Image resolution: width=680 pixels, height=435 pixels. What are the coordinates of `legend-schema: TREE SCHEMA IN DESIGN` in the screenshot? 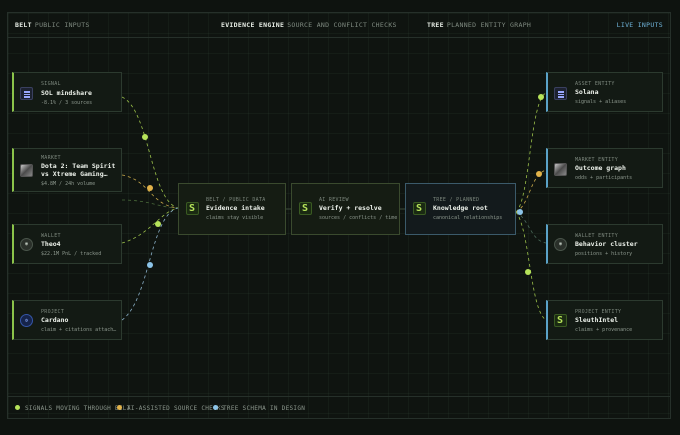 It's located at (259, 408).